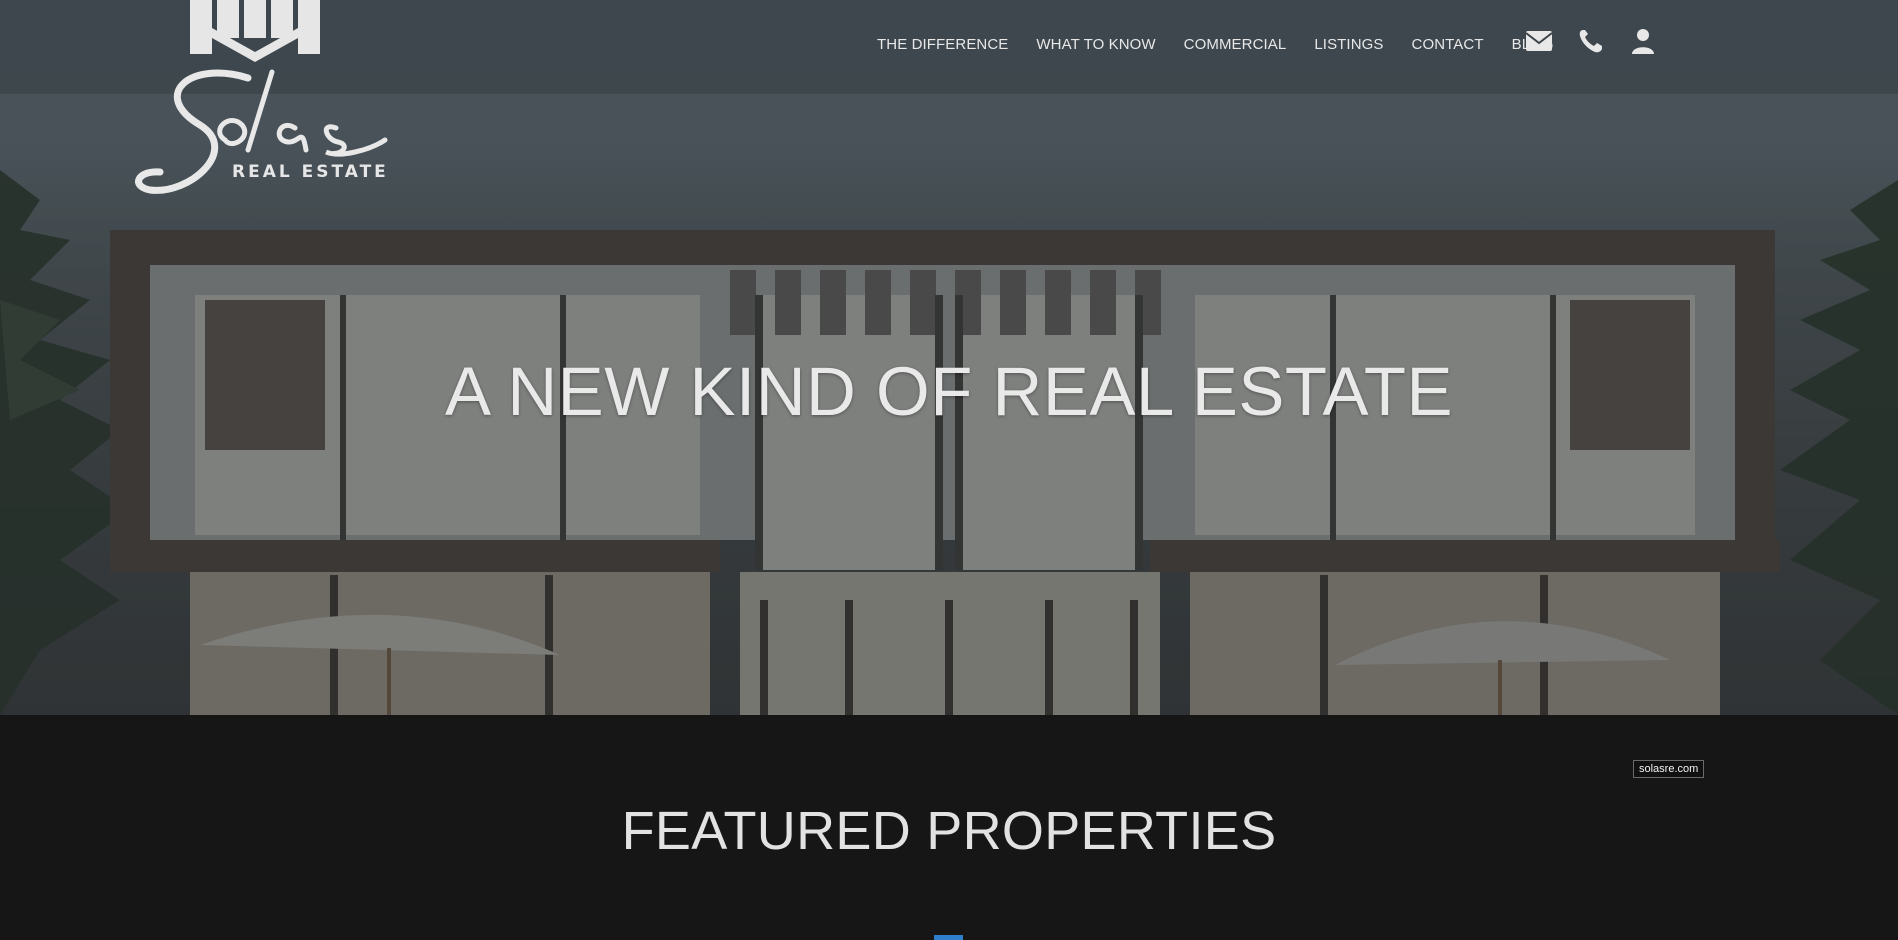  Describe the element at coordinates (948, 937) in the screenshot. I see `accent-bar` at that location.